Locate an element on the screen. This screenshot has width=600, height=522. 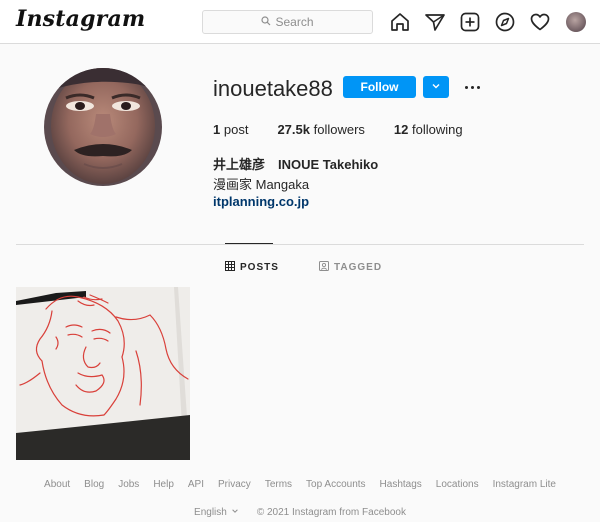
suggested-dropdown-button is located at coordinates (436, 87).